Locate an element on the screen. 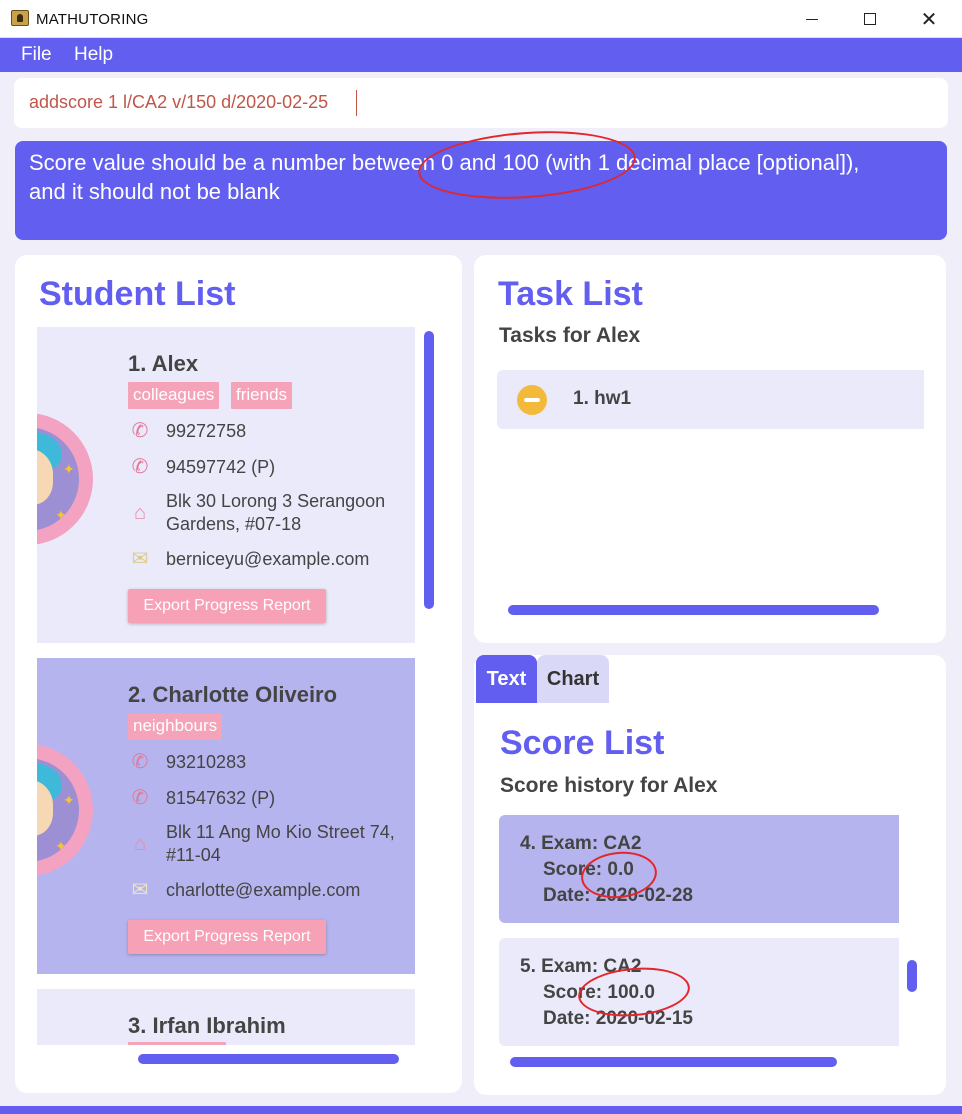 The width and height of the screenshot is (962, 1114). app-icon is located at coordinates (20, 18).